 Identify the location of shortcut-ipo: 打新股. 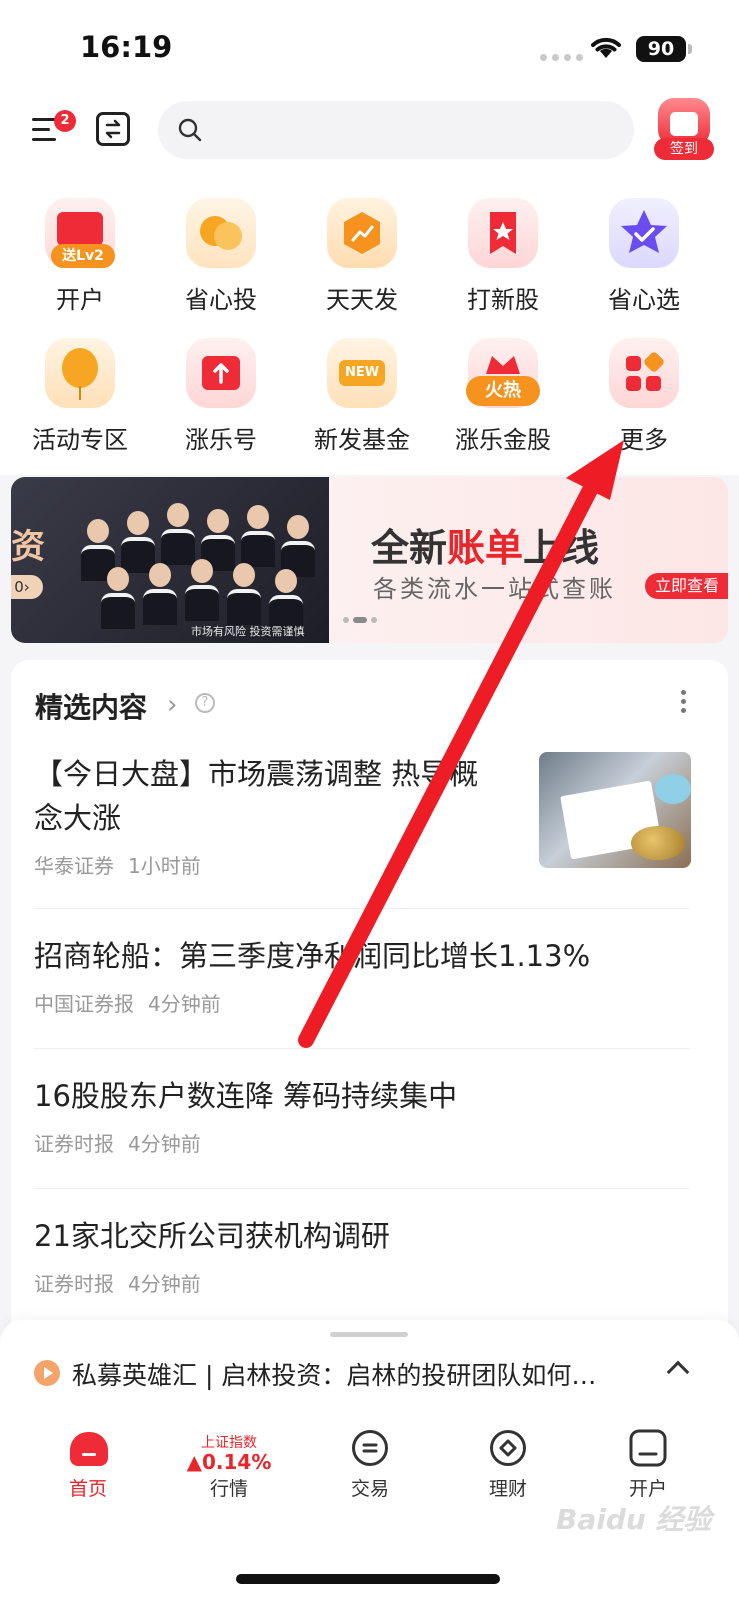
(503, 257).